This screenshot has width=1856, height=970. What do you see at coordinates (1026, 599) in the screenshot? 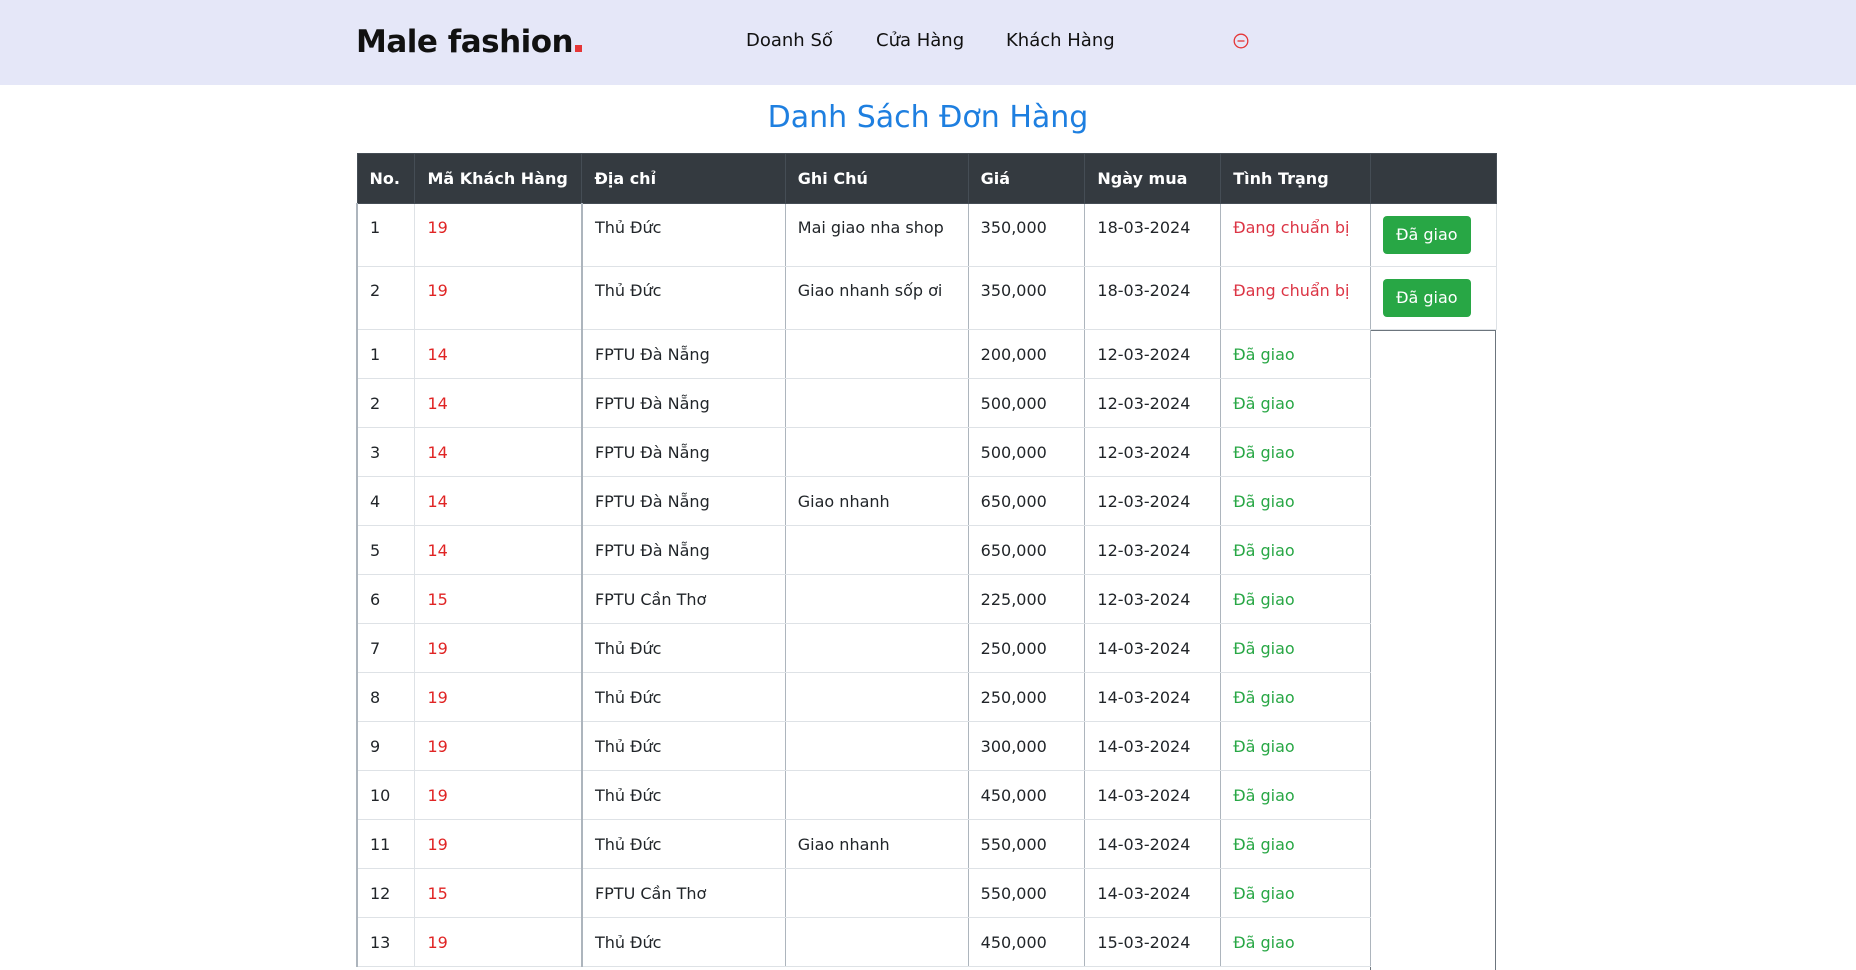
I see `cell-price: 225,000` at bounding box center [1026, 599].